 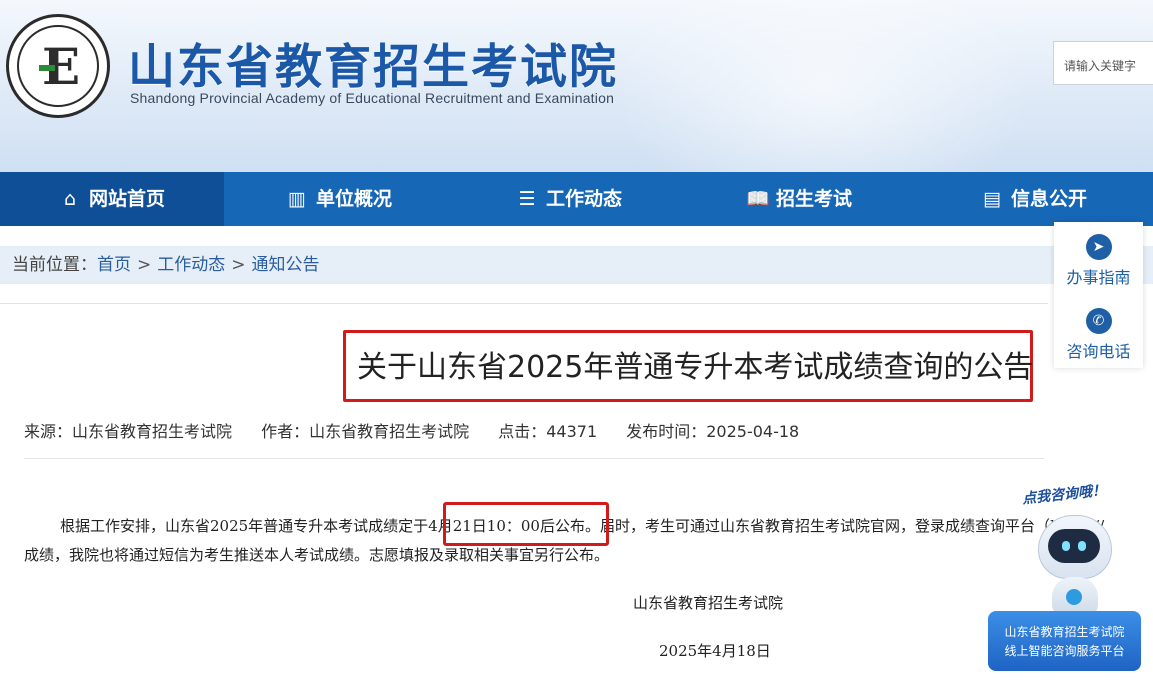 I want to click on compass-icon: ➤, so click(x=1098, y=247).